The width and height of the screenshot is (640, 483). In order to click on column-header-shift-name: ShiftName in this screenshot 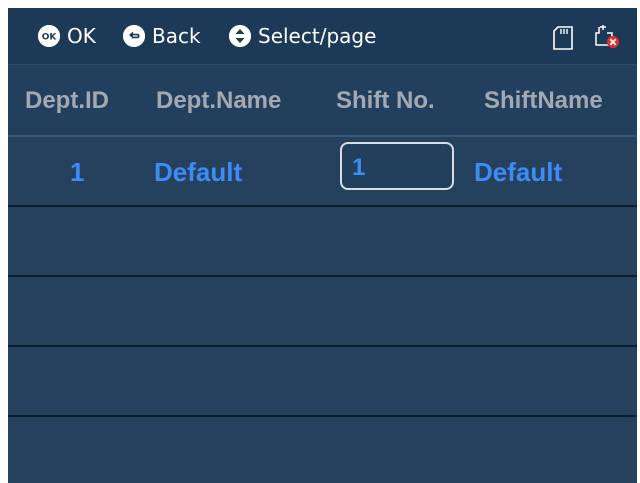, I will do `click(543, 100)`.